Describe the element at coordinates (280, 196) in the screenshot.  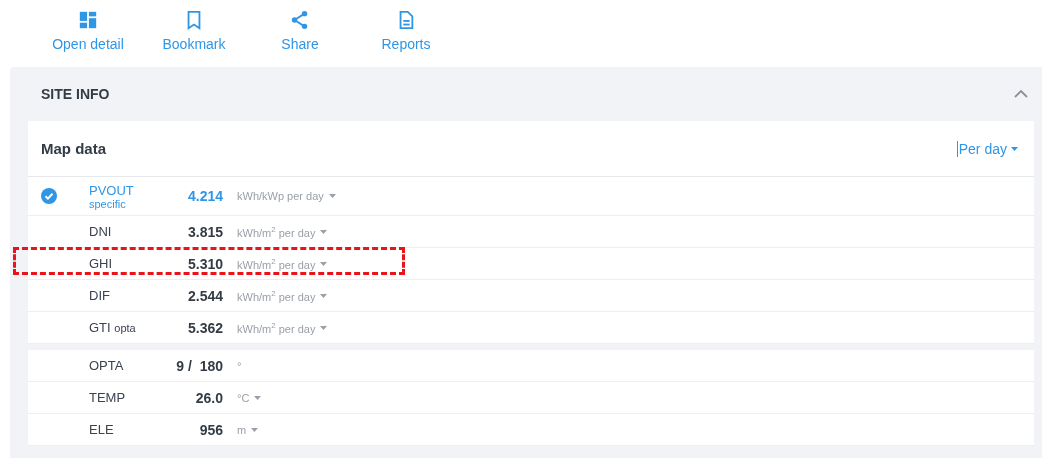
I see `unit-label: kWh/kWp per day` at that location.